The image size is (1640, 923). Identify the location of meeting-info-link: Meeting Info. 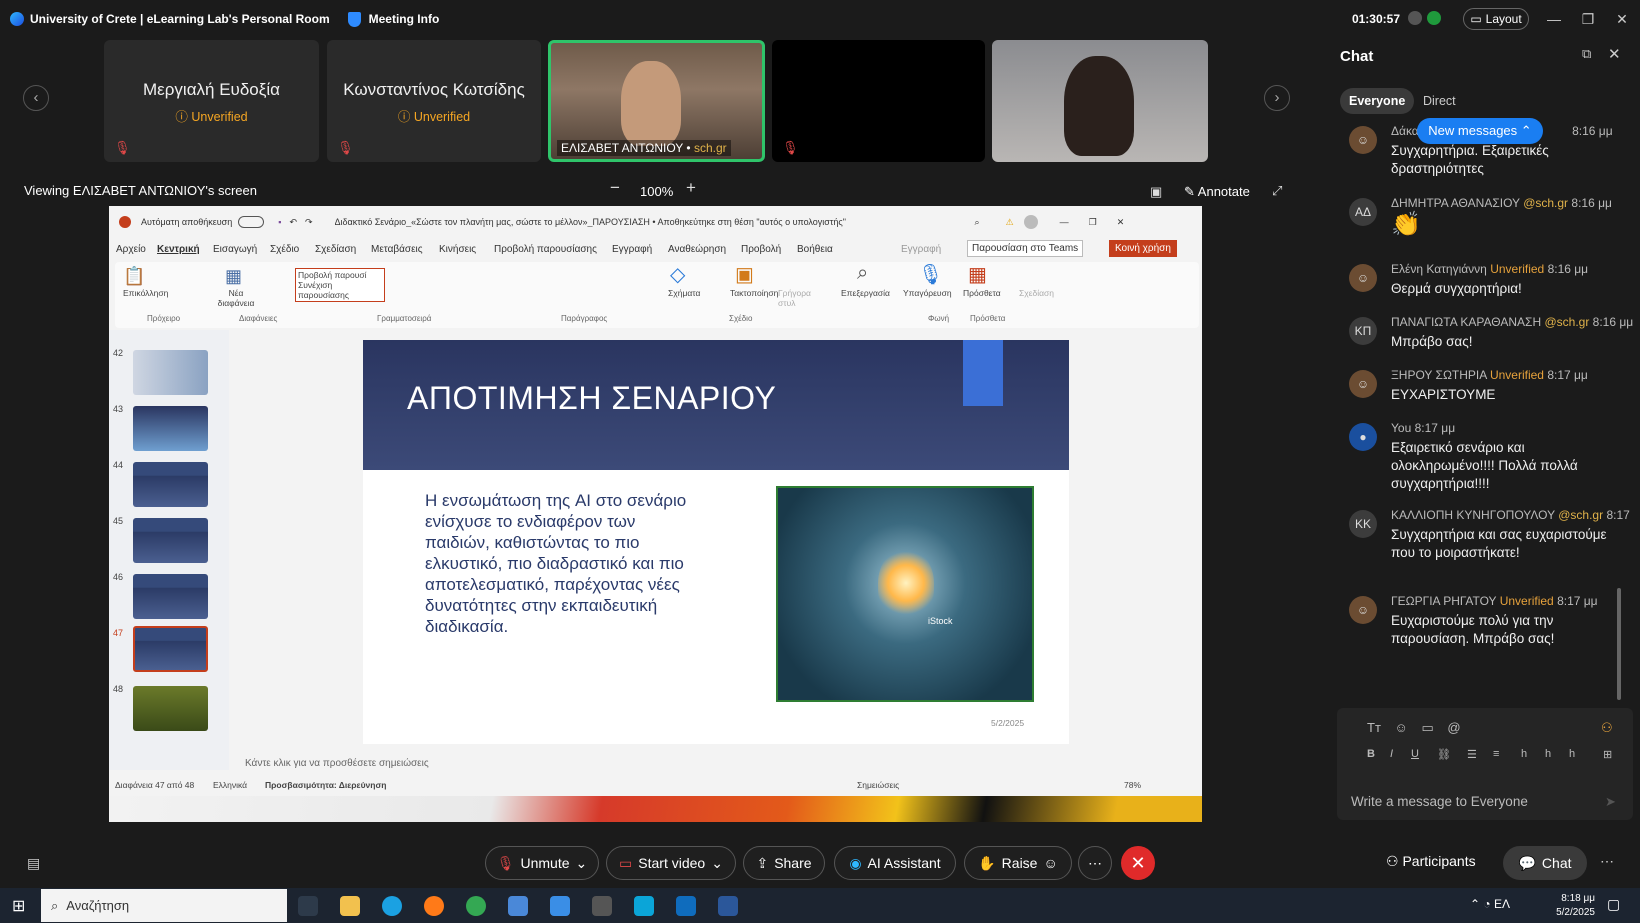
(404, 19).